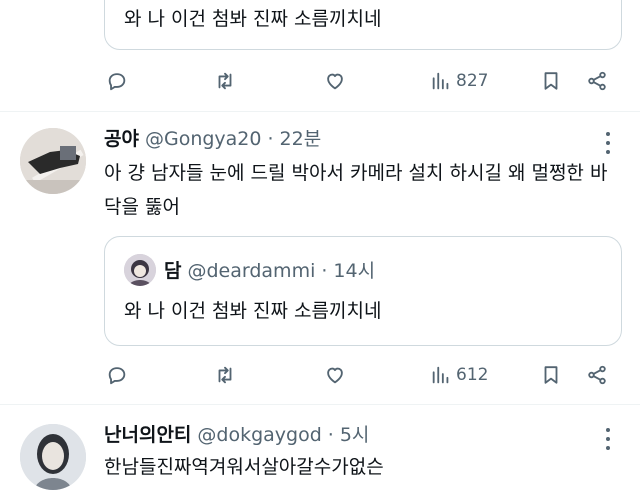 The image size is (640, 491). Describe the element at coordinates (121, 137) in the screenshot. I see `display-name: 공야` at that location.